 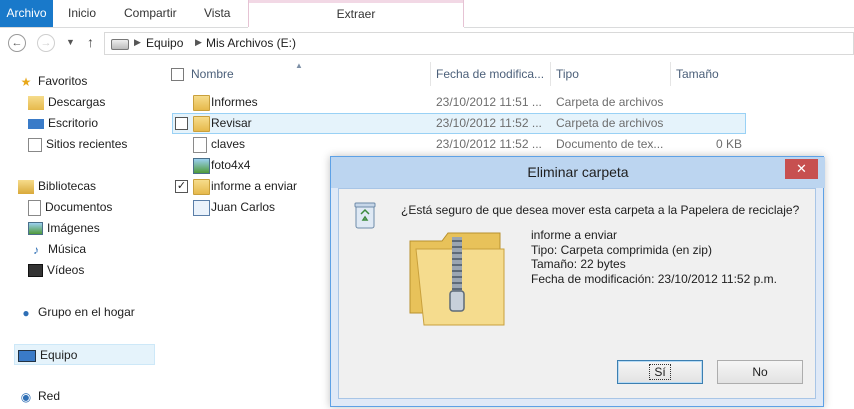 I want to click on file-name: informe a enviar, so click(x=254, y=186).